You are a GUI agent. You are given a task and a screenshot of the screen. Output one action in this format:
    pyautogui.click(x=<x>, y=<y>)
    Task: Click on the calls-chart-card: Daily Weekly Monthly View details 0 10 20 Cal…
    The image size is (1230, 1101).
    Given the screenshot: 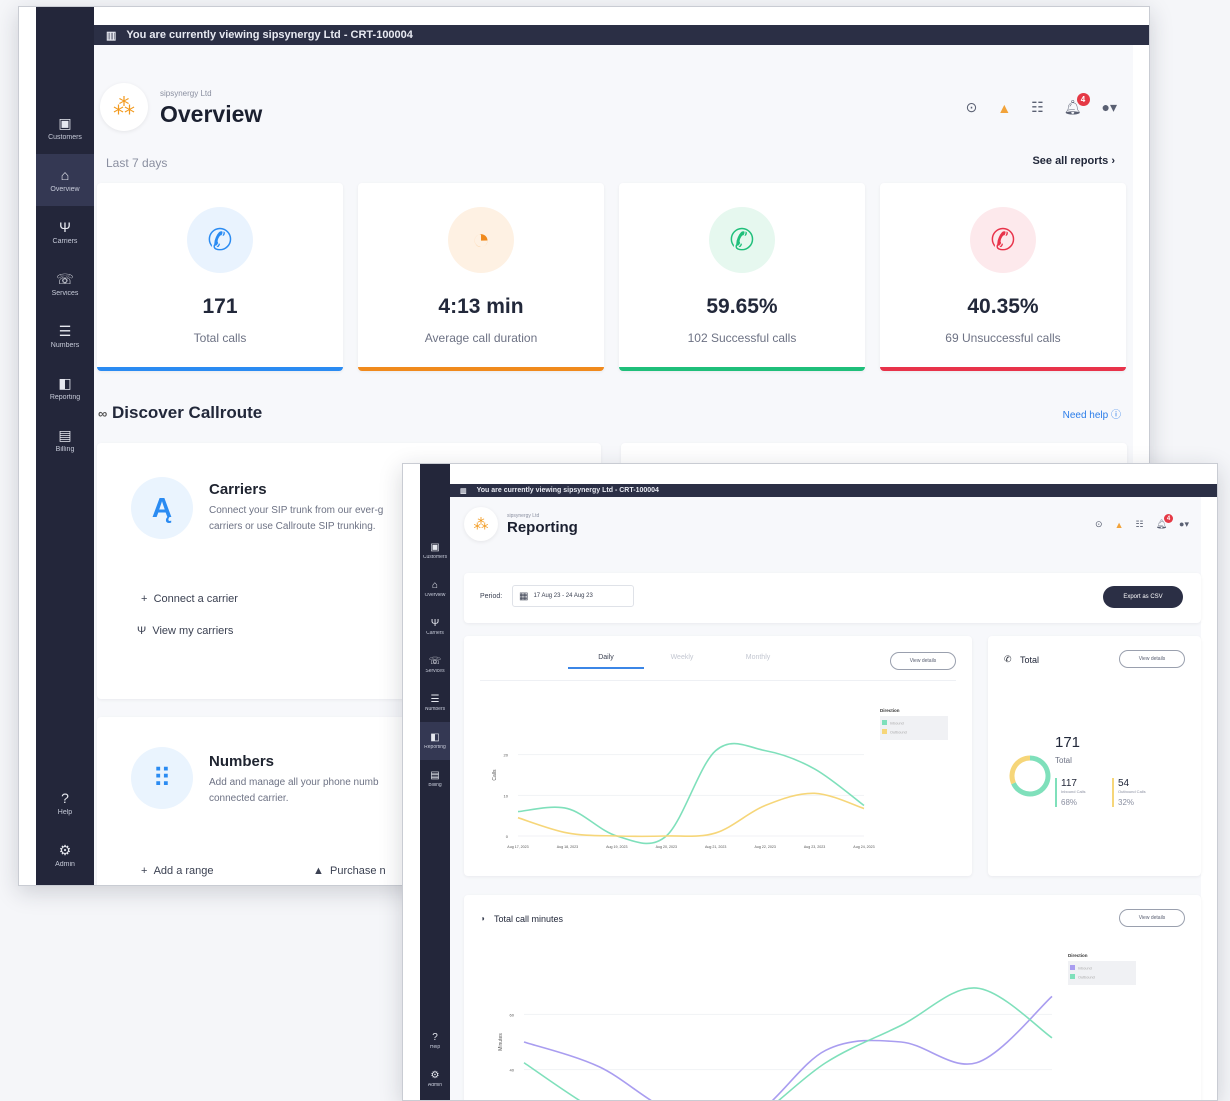 What is the action you would take?
    pyautogui.click(x=718, y=756)
    